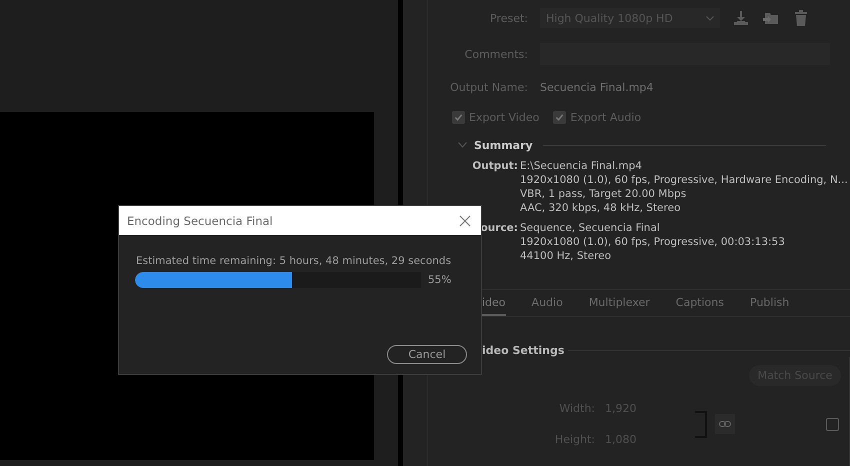  Describe the element at coordinates (619, 303) in the screenshot. I see `tab: Multiplexer` at that location.